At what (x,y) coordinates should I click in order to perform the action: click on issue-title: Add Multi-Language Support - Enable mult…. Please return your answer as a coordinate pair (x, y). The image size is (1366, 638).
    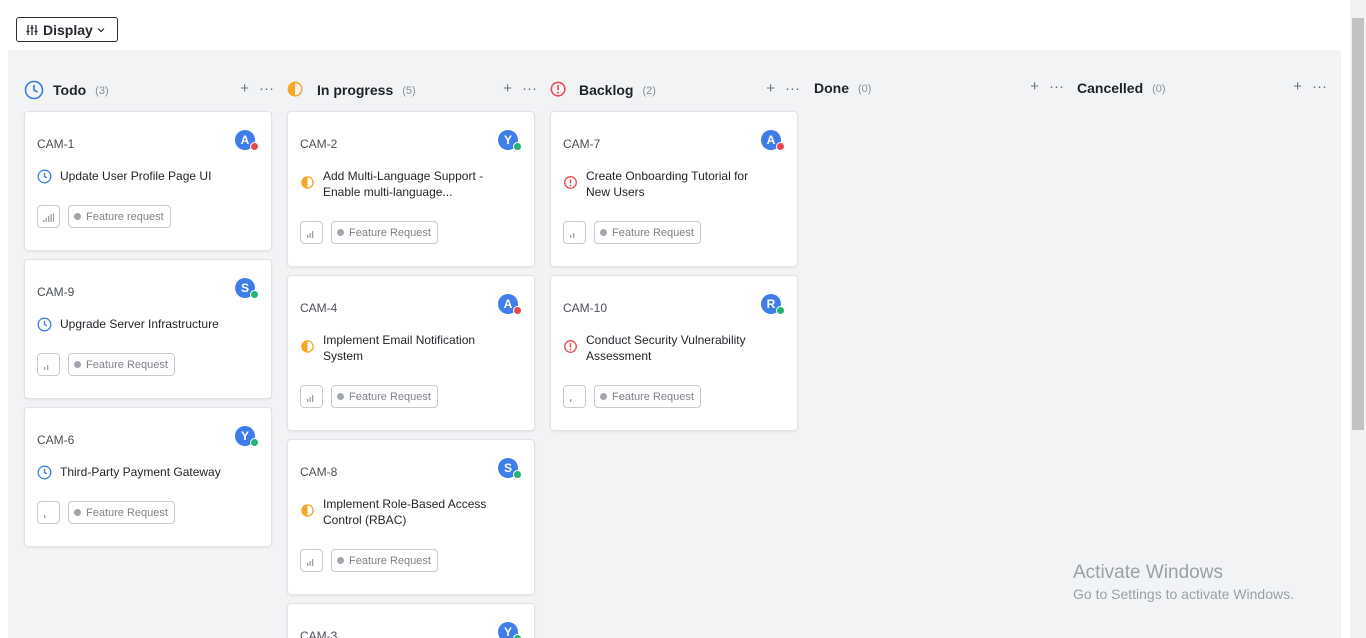
    Looking at the image, I should click on (403, 184).